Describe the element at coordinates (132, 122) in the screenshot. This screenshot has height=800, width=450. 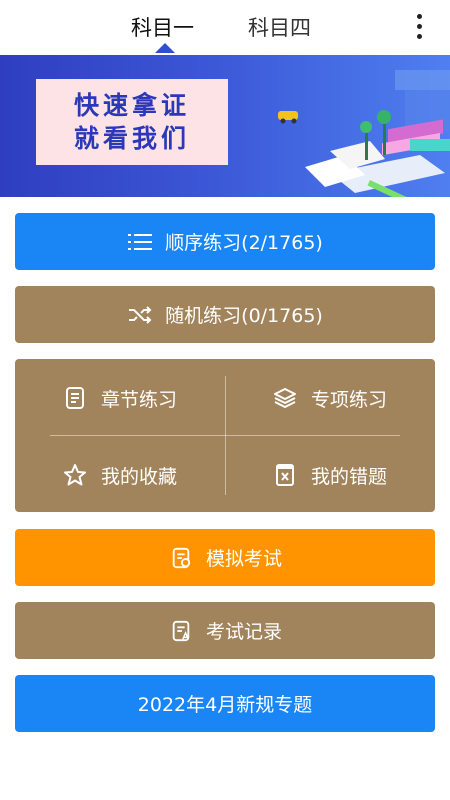
I see `banner-slogan-box: 快速拿证 就看我们` at that location.